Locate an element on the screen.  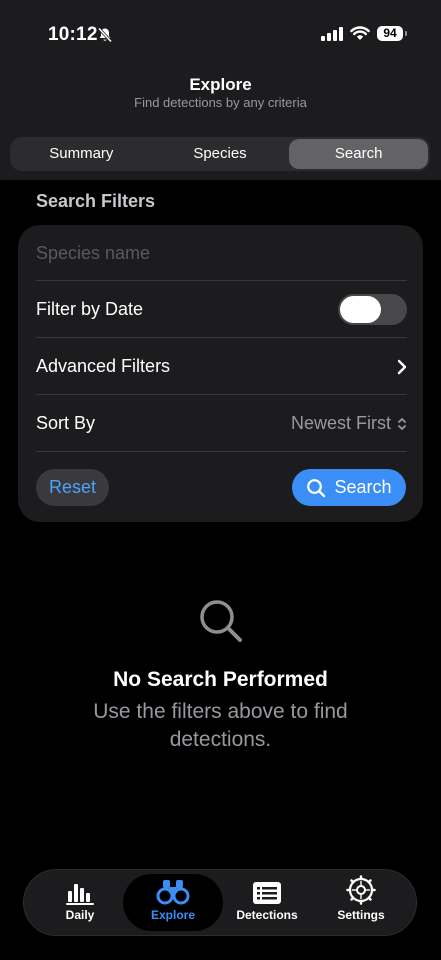
magnifying-glass-icon is located at coordinates (221, 621).